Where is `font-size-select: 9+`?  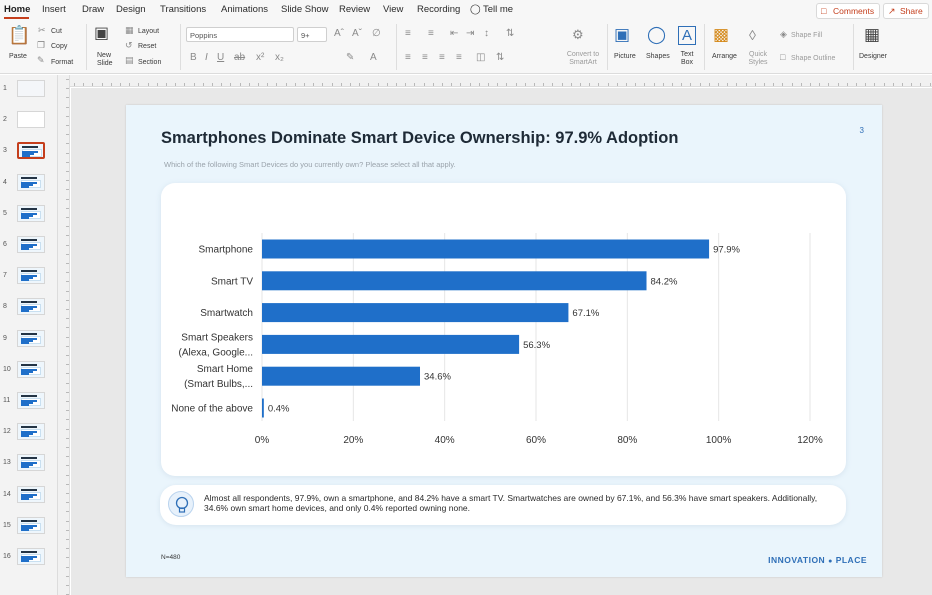
font-size-select: 9+ is located at coordinates (312, 34).